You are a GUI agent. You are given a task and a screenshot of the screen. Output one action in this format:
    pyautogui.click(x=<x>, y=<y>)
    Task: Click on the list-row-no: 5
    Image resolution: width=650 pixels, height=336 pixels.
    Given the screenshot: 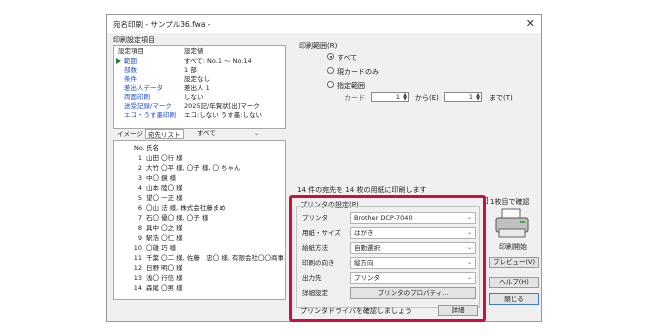 What is the action you would take?
    pyautogui.click(x=139, y=198)
    